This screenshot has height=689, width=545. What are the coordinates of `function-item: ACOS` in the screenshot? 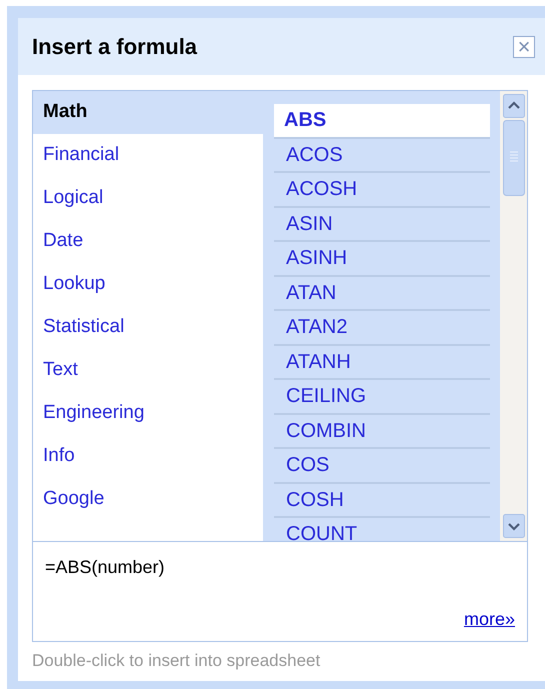 It's located at (382, 155).